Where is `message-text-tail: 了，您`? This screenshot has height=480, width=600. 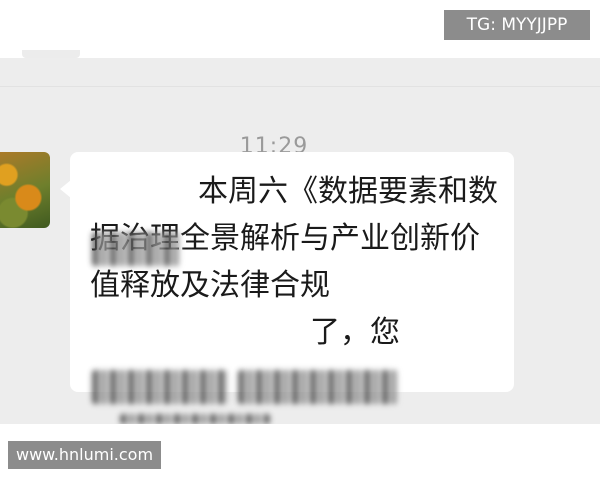
message-text-tail: 了，您 is located at coordinates (355, 332).